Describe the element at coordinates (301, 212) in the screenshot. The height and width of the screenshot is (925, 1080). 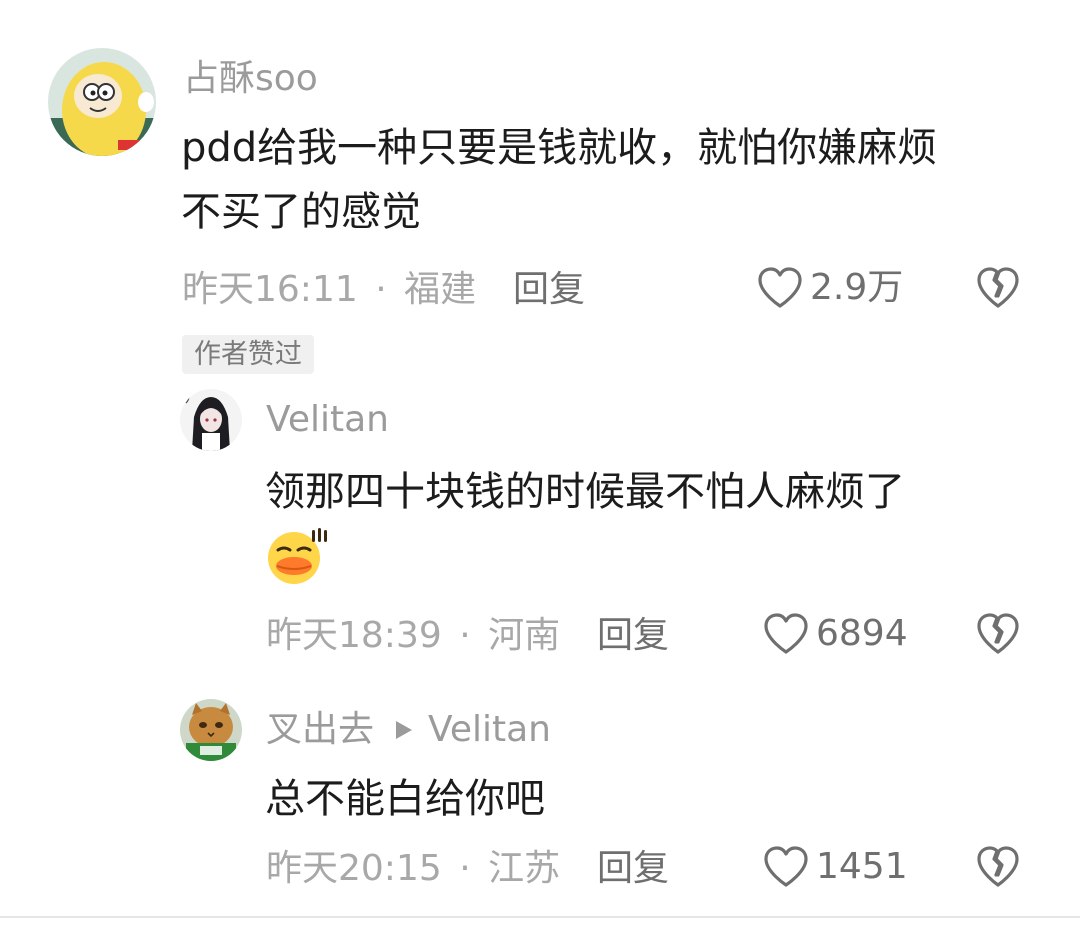
I see `comment-text-line: 不买了的感觉` at that location.